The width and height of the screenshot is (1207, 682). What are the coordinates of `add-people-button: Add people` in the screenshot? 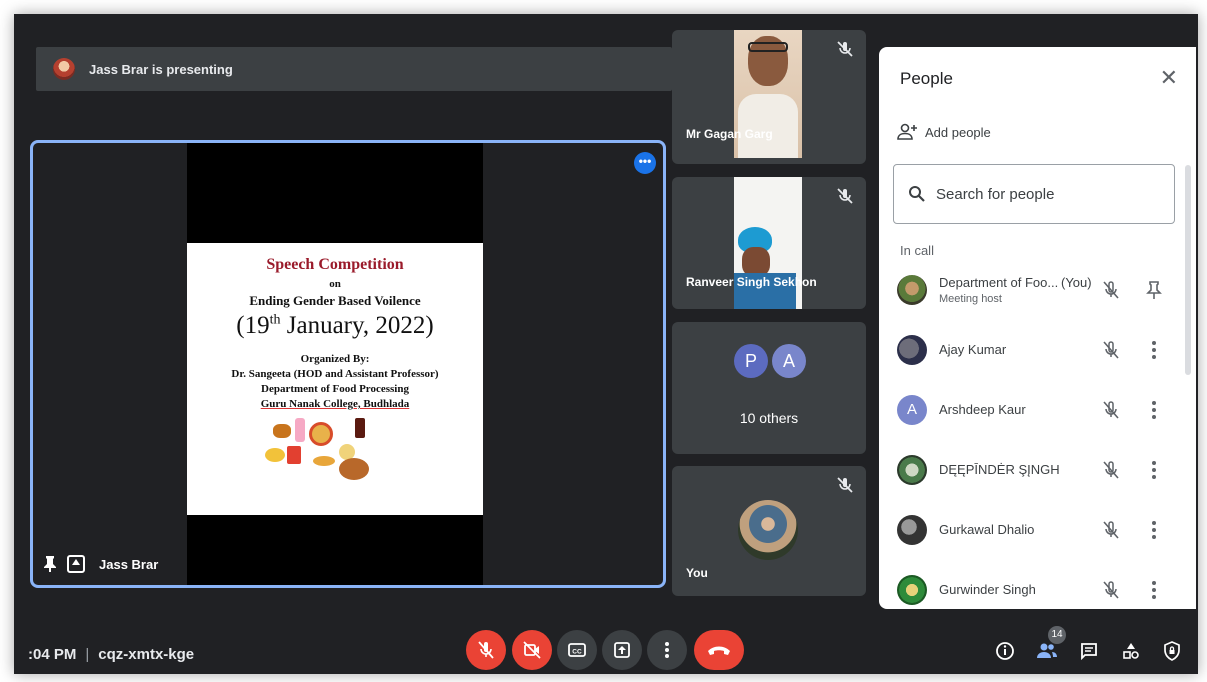 It's located at (944, 132).